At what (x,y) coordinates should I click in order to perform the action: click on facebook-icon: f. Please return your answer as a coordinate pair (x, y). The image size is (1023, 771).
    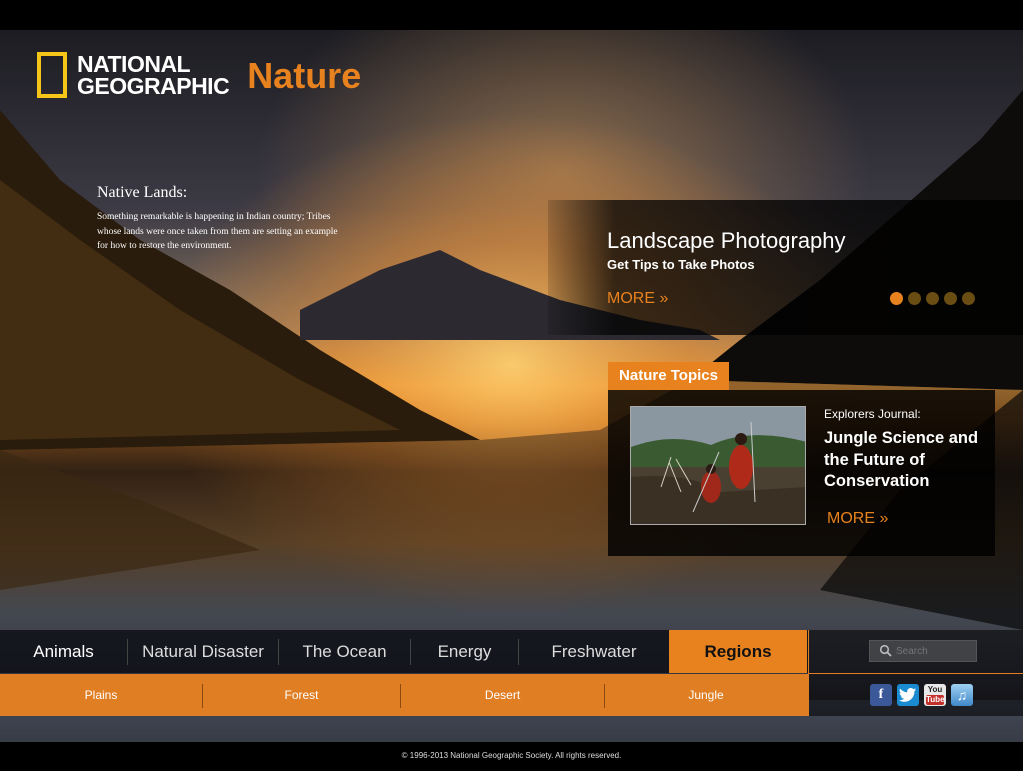
    Looking at the image, I should click on (881, 695).